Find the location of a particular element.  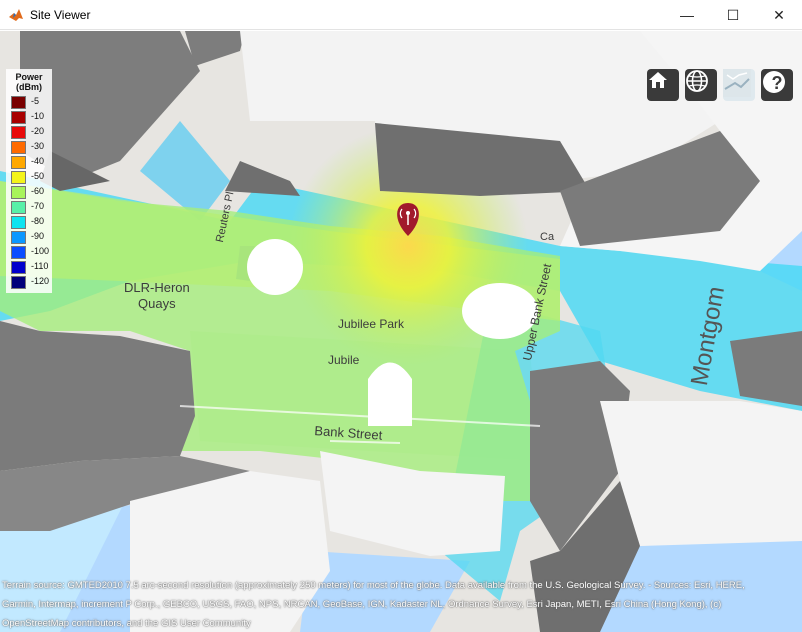

globe-button is located at coordinates (701, 85).